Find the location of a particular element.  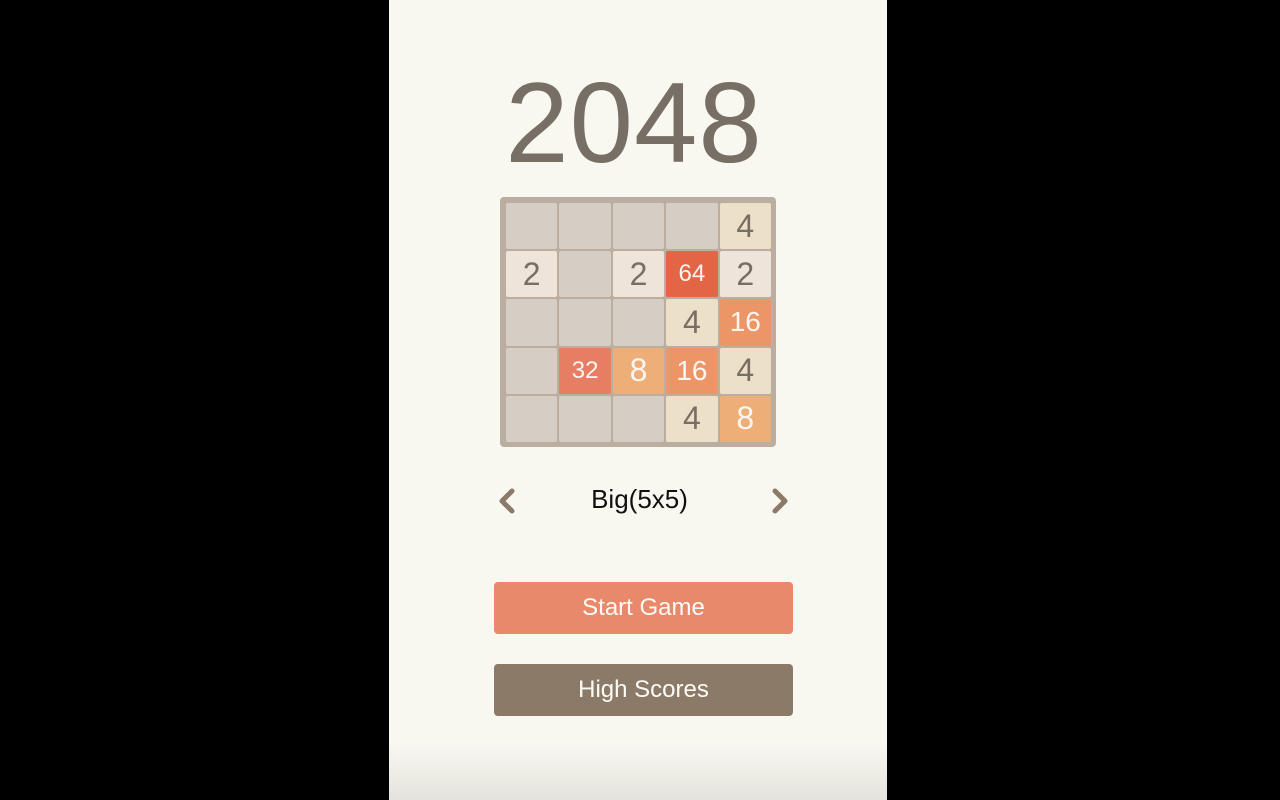

tile: 64 is located at coordinates (692, 274).